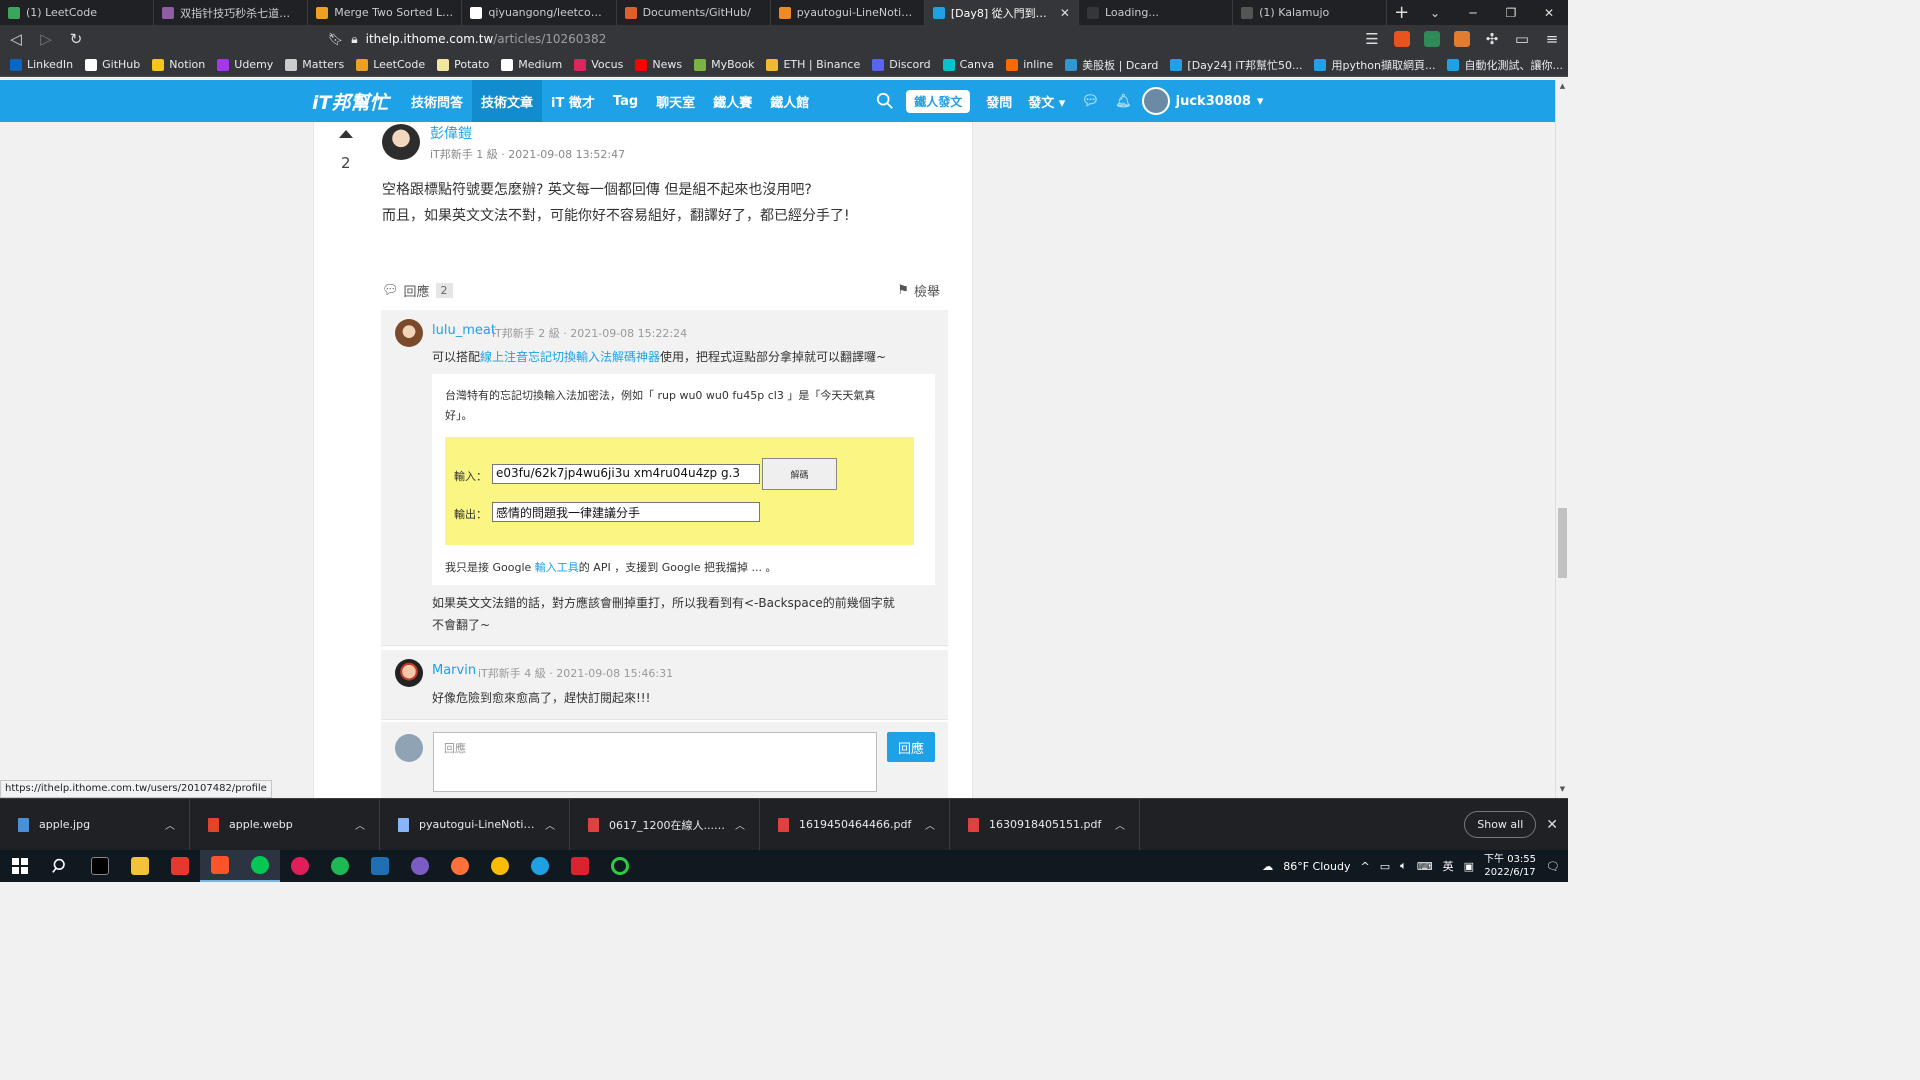 The width and height of the screenshot is (1920, 1080). Describe the element at coordinates (475, 824) in the screenshot. I see `download-item: pyautogui-LineNoti....py ︿` at that location.